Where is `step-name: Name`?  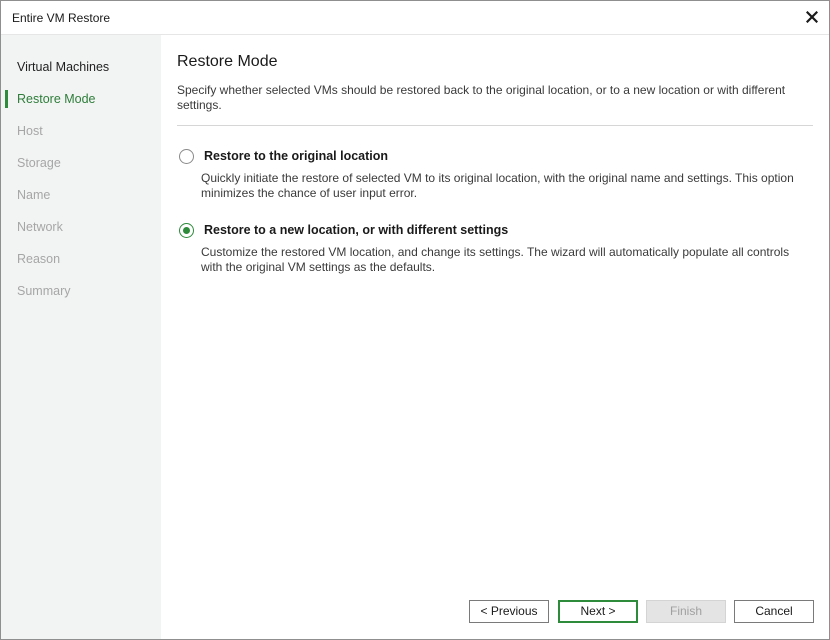
step-name: Name is located at coordinates (81, 195).